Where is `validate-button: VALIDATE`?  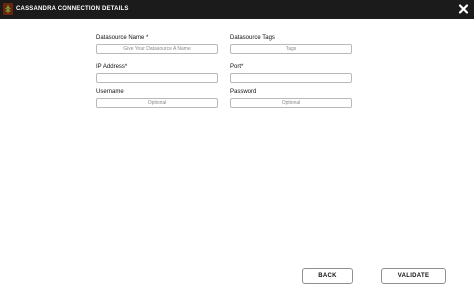
validate-button: VALIDATE is located at coordinates (413, 276).